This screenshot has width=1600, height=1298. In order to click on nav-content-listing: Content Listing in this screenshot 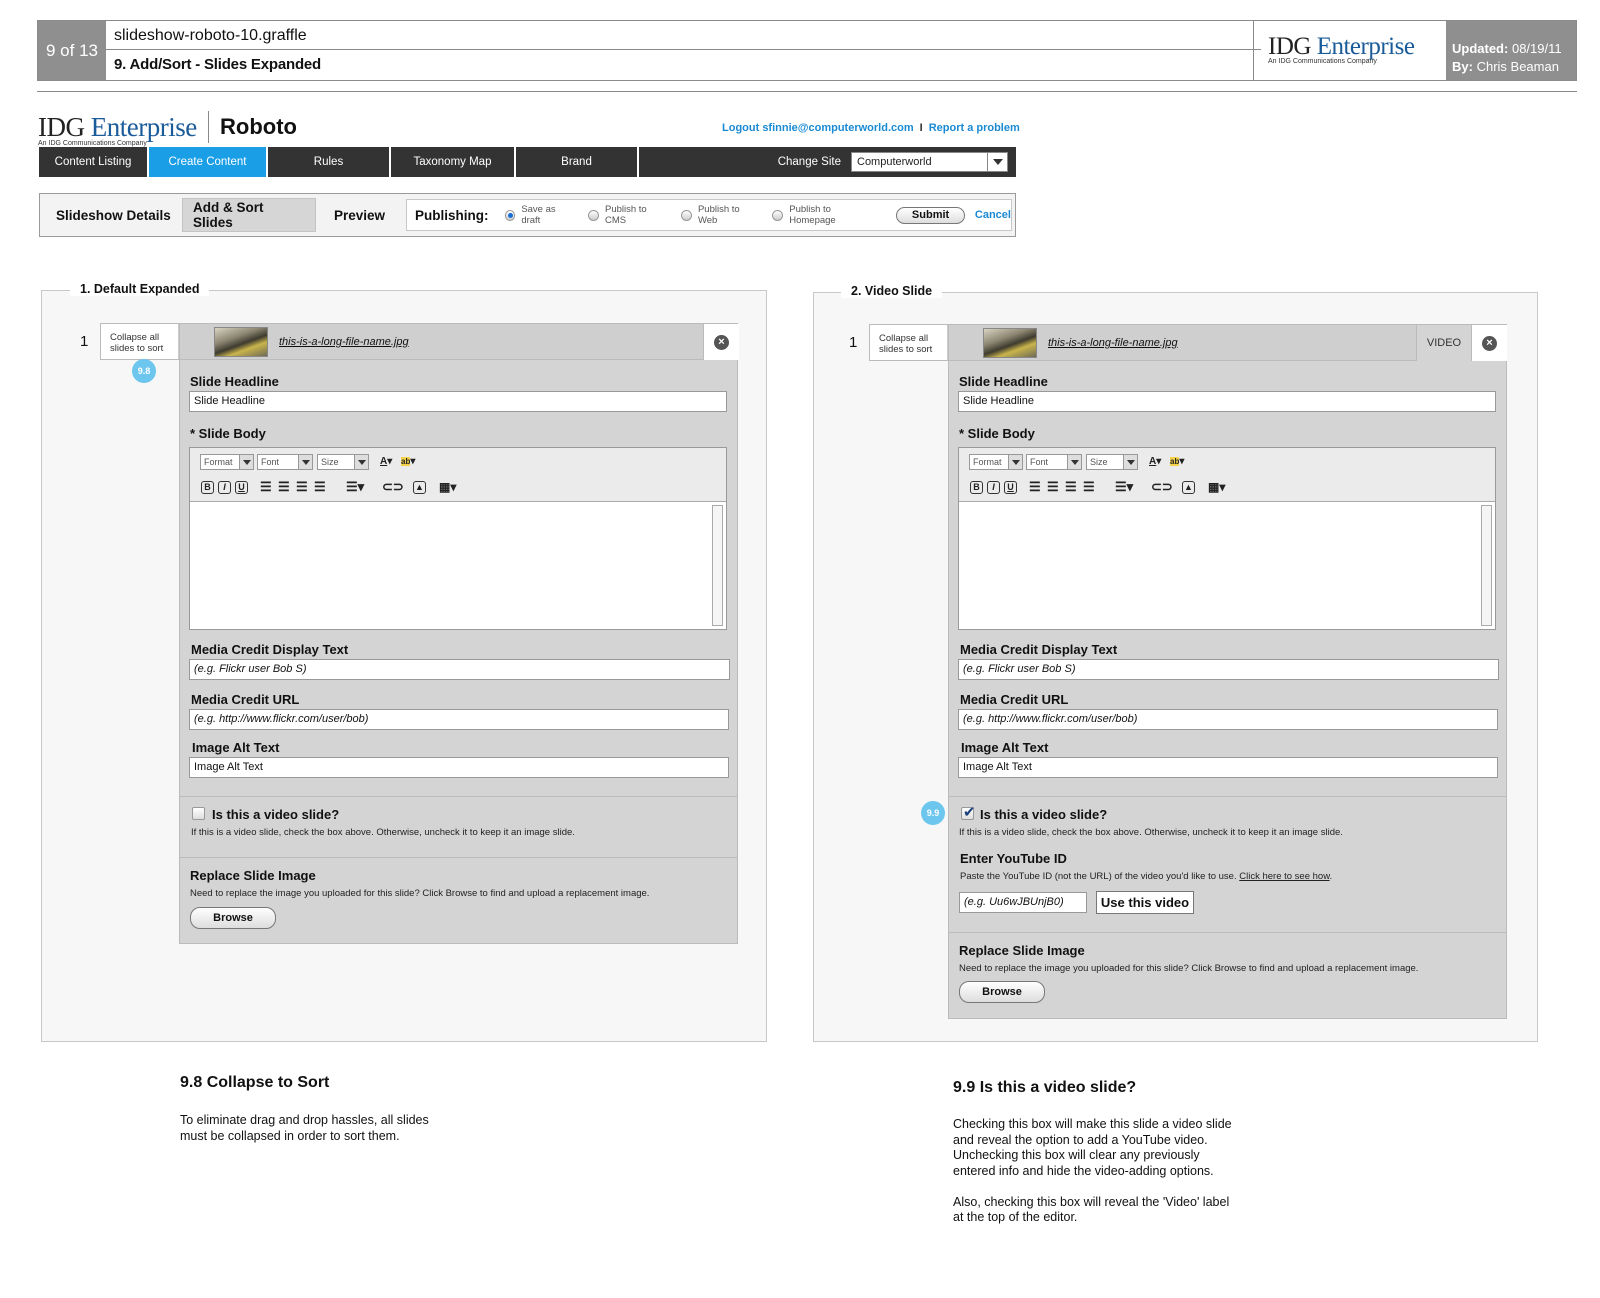, I will do `click(94, 162)`.